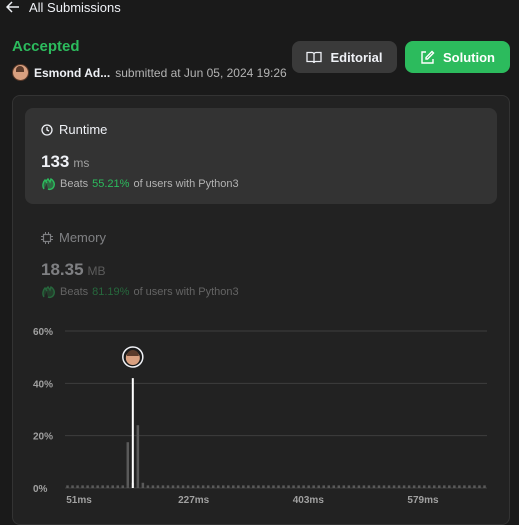  What do you see at coordinates (46, 46) in the screenshot?
I see `submission-status: Accepted` at bounding box center [46, 46].